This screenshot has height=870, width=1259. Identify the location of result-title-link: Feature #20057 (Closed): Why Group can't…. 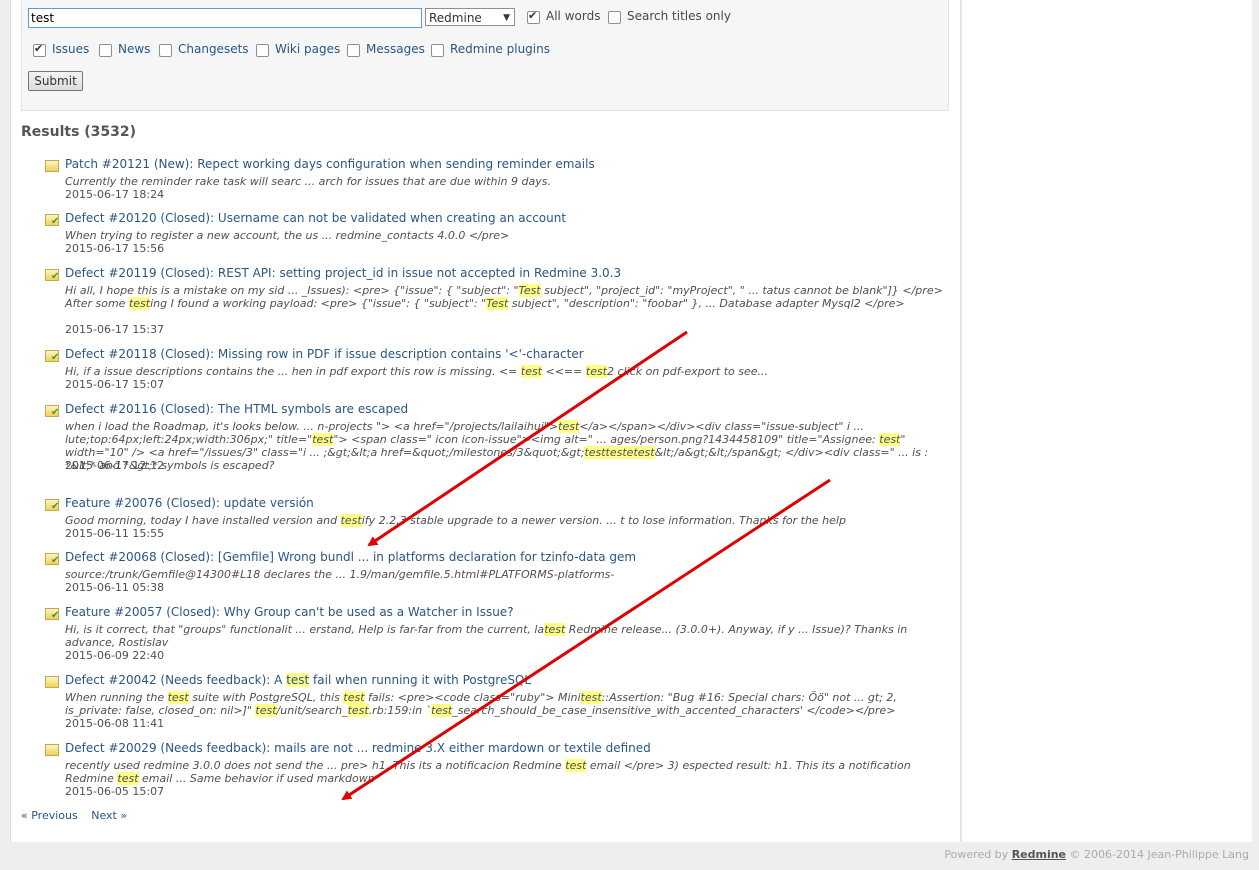
(289, 612).